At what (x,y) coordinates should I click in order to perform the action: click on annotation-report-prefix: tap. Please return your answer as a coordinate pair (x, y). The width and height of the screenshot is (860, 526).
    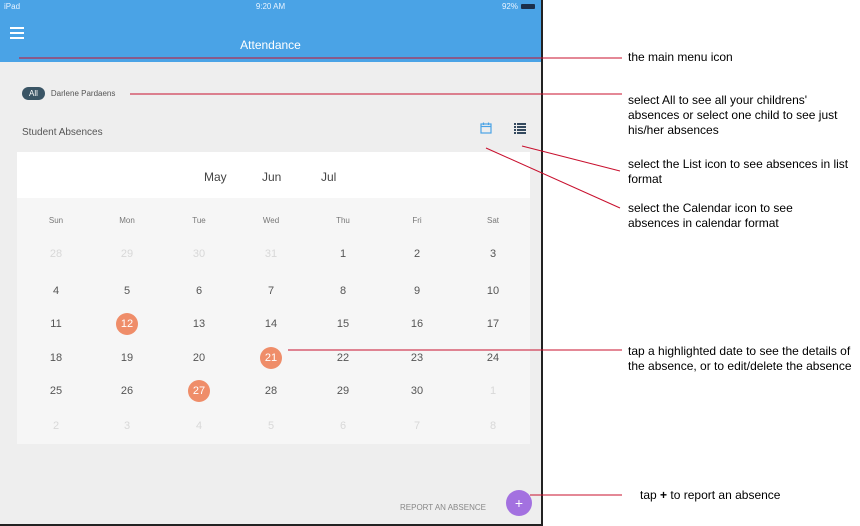
    Looking at the image, I should click on (648, 495).